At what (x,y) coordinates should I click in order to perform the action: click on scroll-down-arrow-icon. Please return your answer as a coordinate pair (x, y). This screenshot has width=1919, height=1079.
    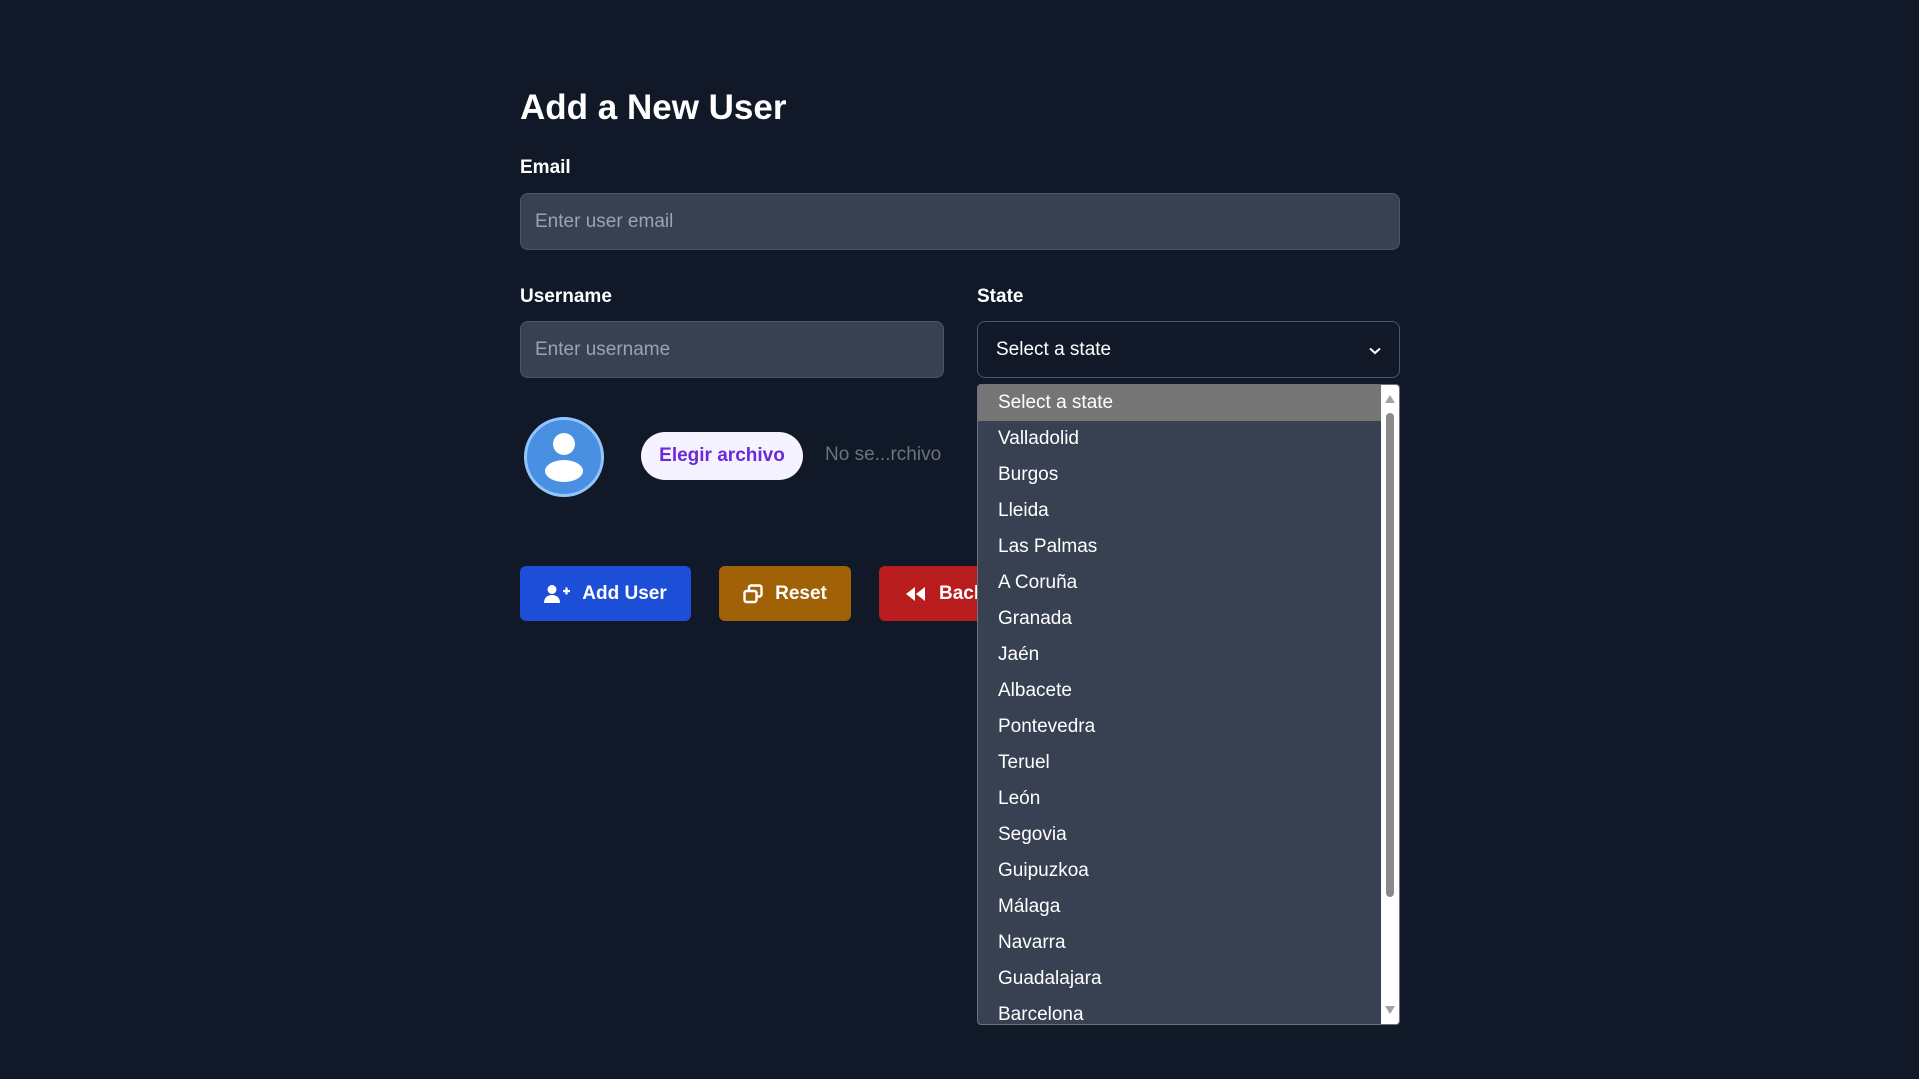
    Looking at the image, I should click on (1390, 1010).